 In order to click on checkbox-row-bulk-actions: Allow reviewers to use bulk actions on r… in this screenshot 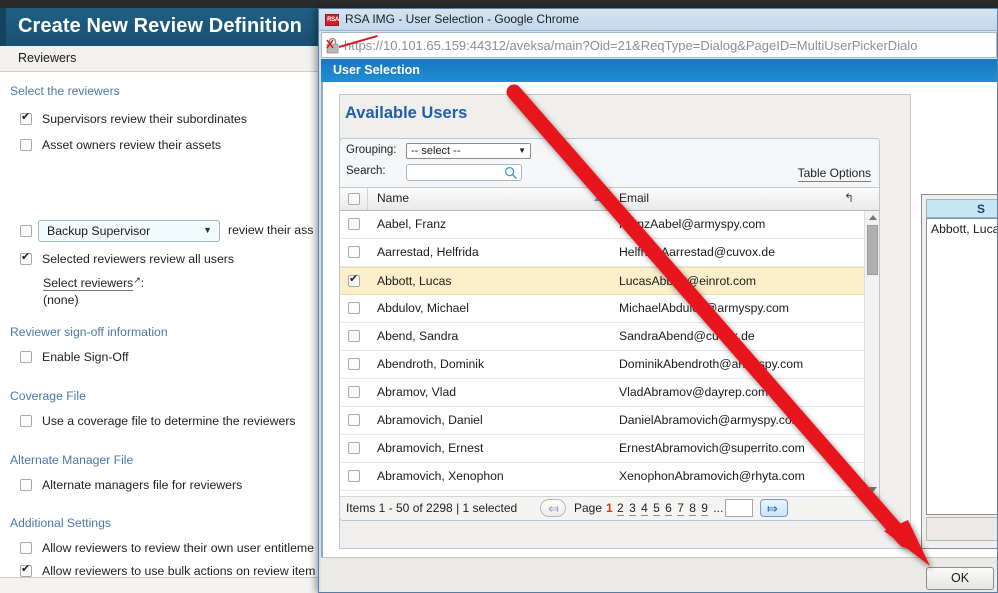, I will do `click(168, 570)`.